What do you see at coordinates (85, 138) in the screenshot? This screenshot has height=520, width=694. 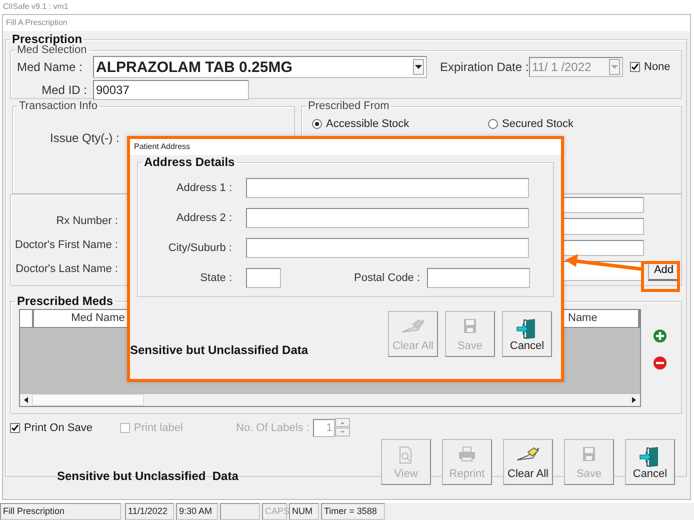 I see `field-label: Issue Qty(-) :` at bounding box center [85, 138].